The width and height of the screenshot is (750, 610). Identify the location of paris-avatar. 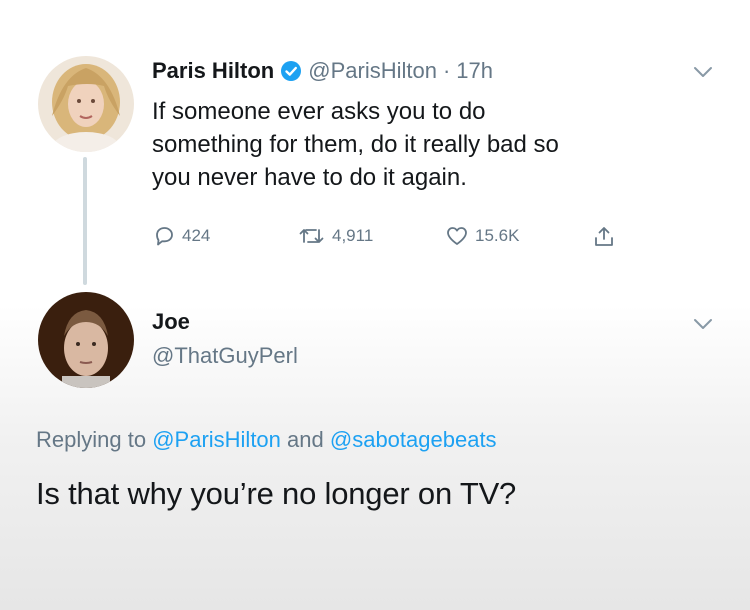
(86, 104).